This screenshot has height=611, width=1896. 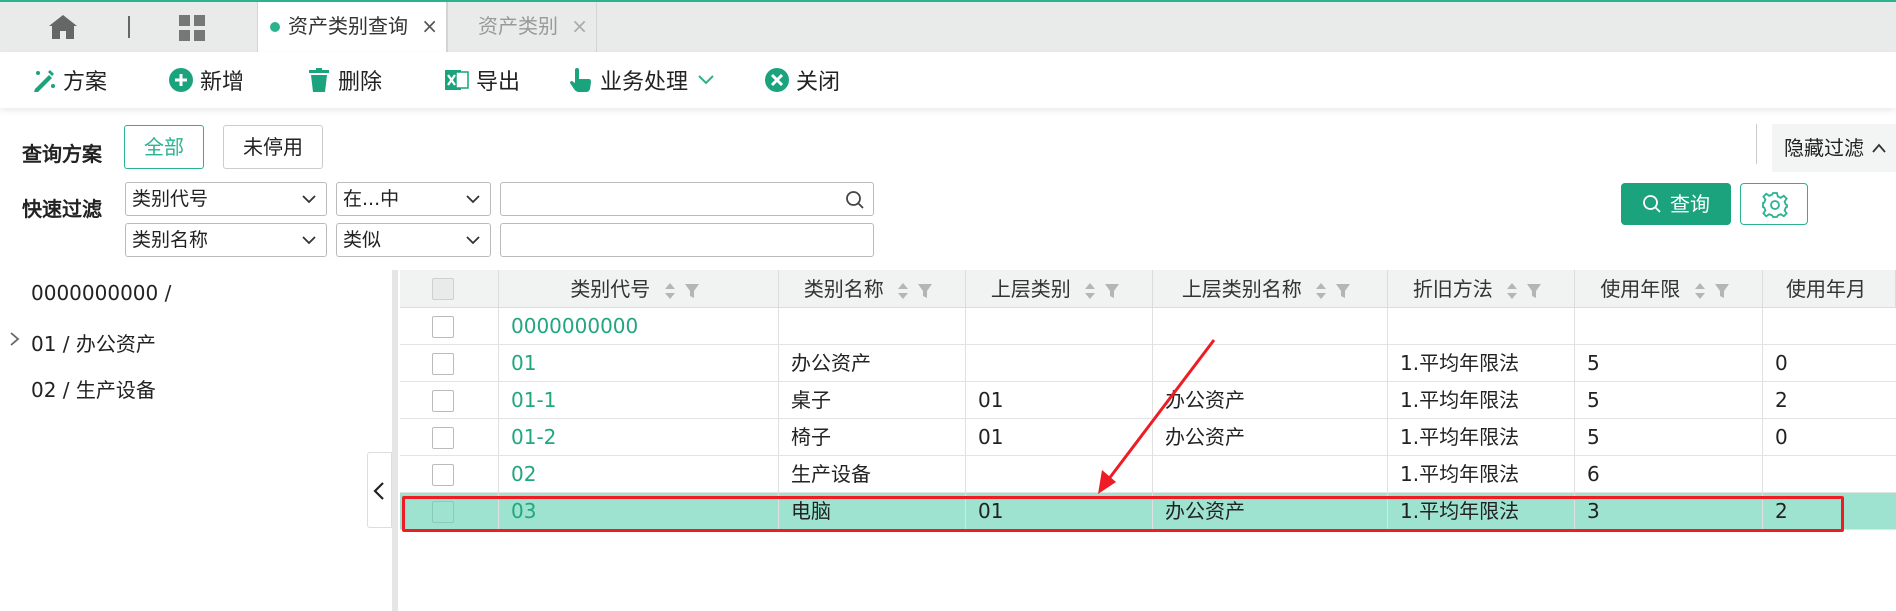 I want to click on col-header-code: 类别代号, so click(x=639, y=289).